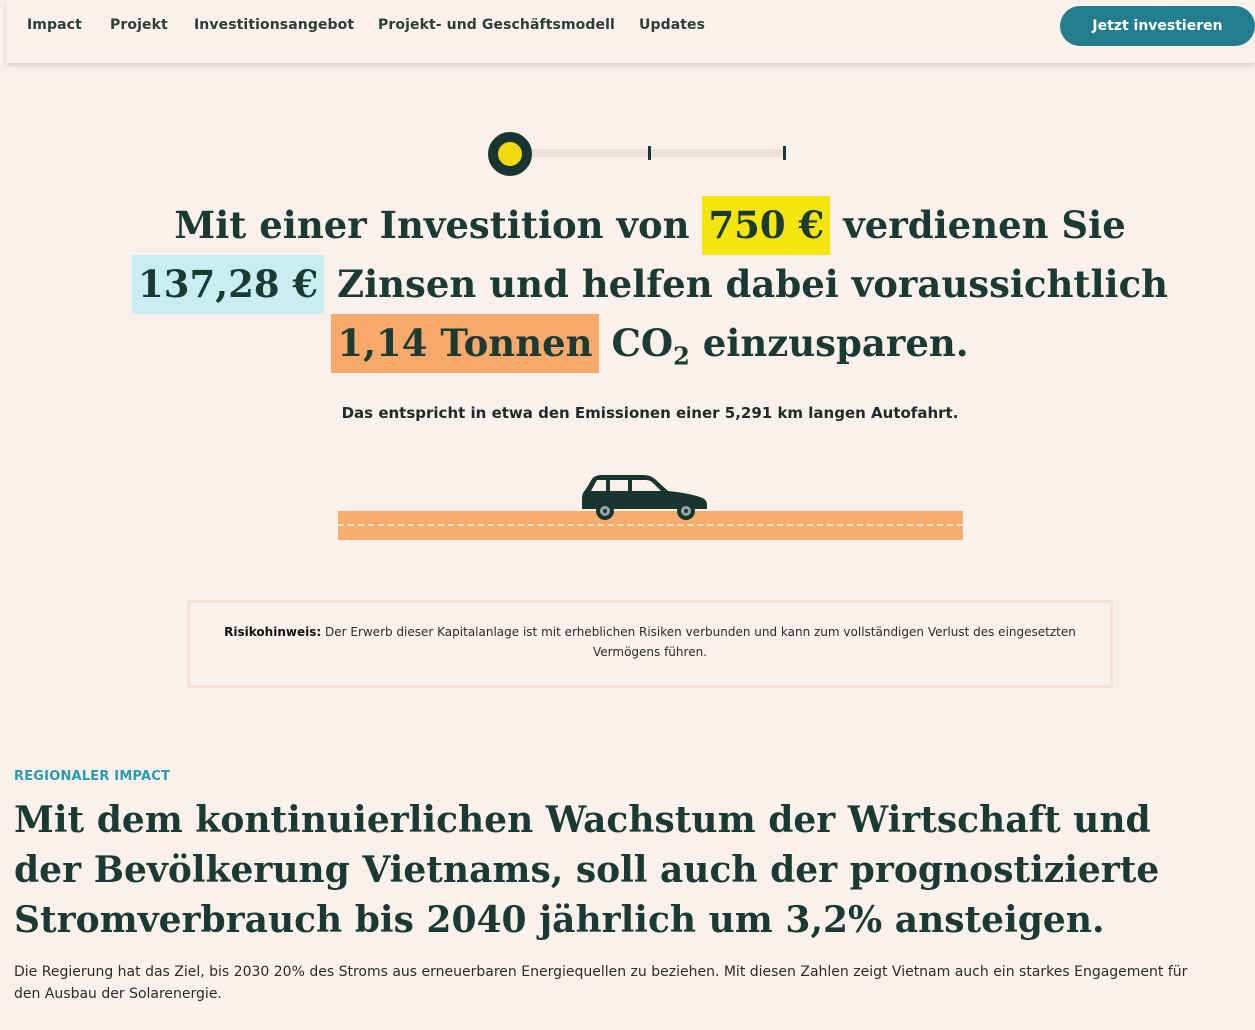 This screenshot has width=1255, height=1030. I want to click on section-eyebrow: REGIONALER IMPACT, so click(92, 776).